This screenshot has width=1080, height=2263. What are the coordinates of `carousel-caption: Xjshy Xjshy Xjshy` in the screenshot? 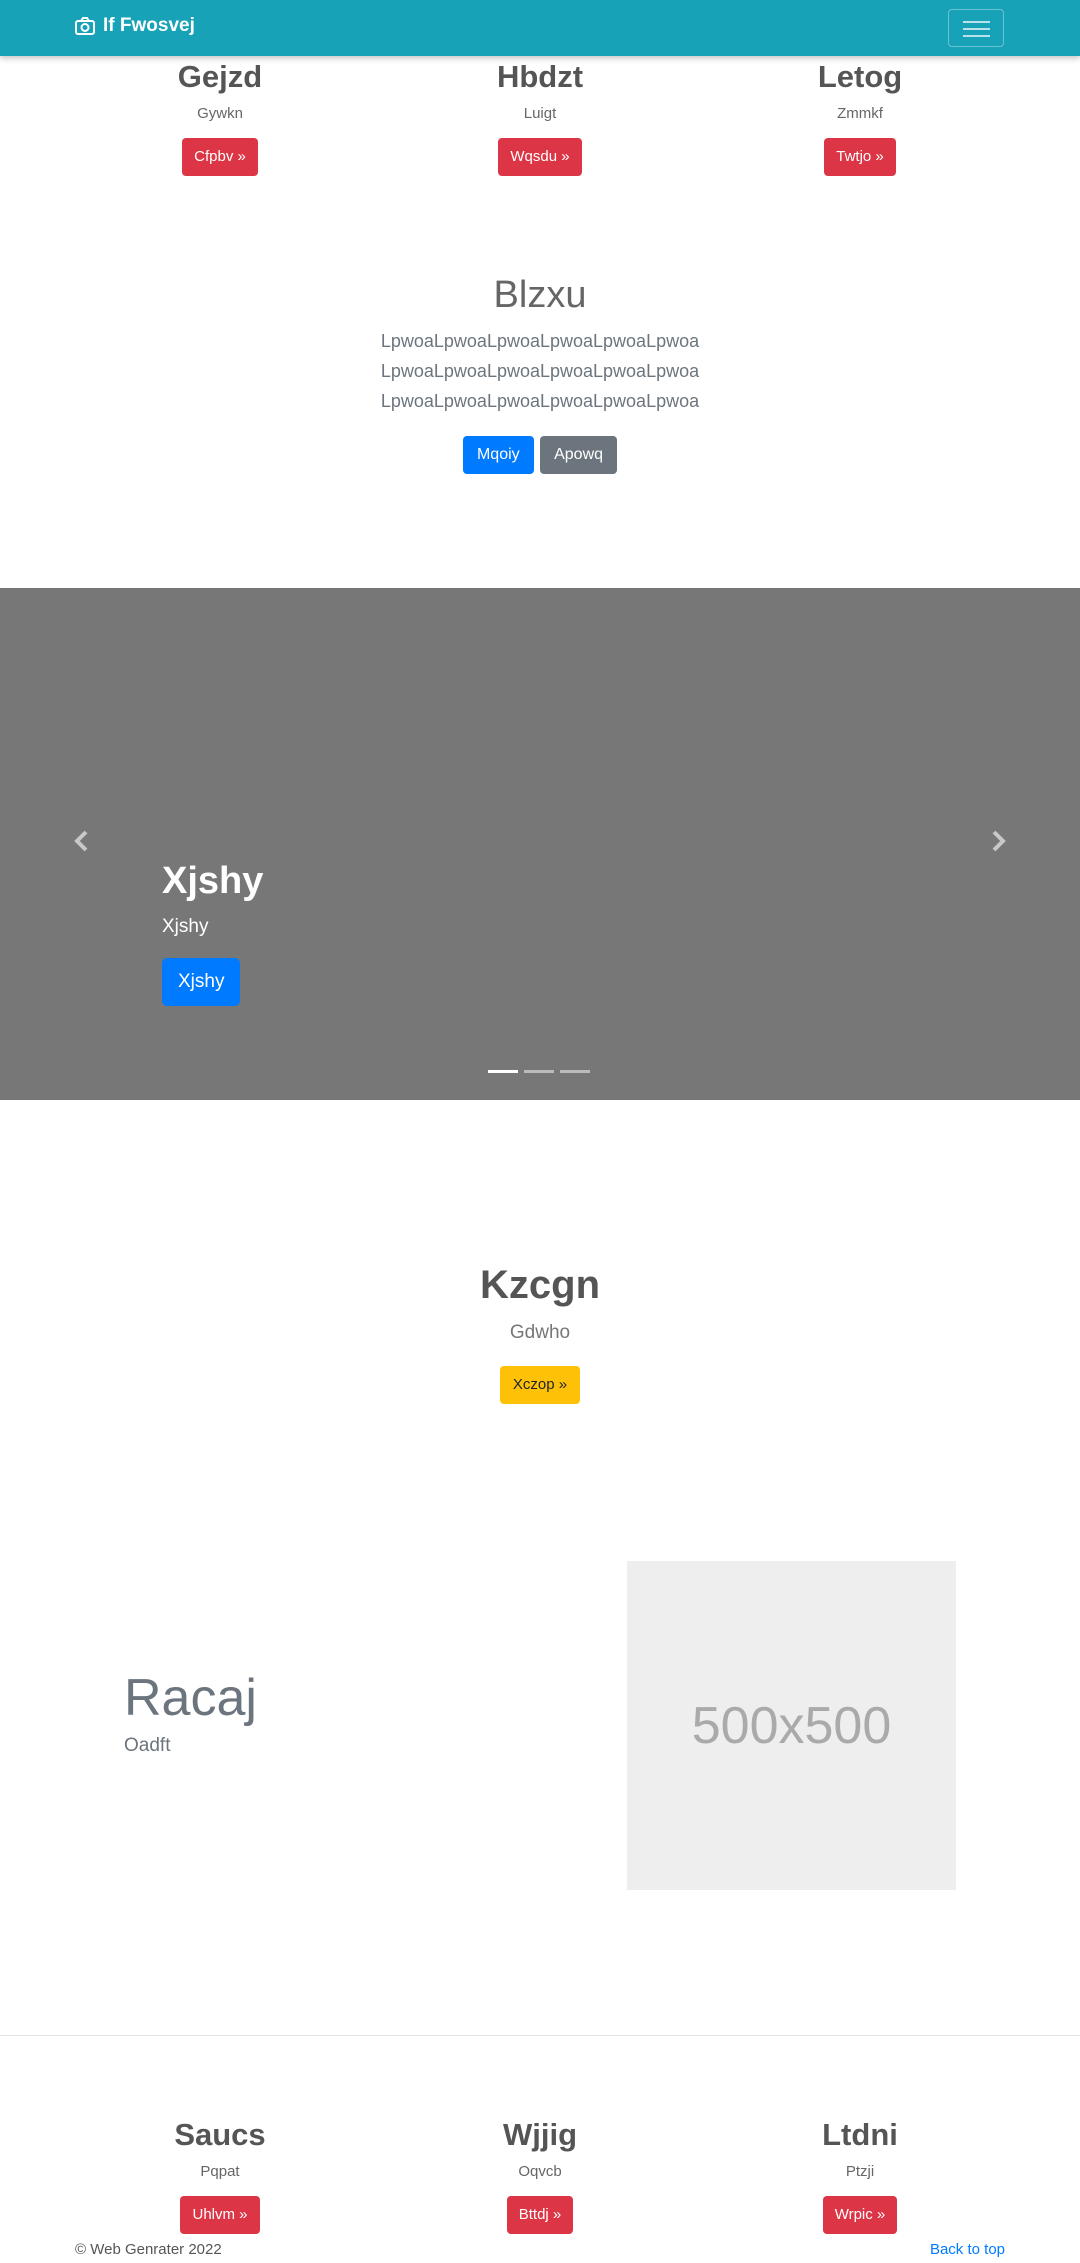 It's located at (212, 932).